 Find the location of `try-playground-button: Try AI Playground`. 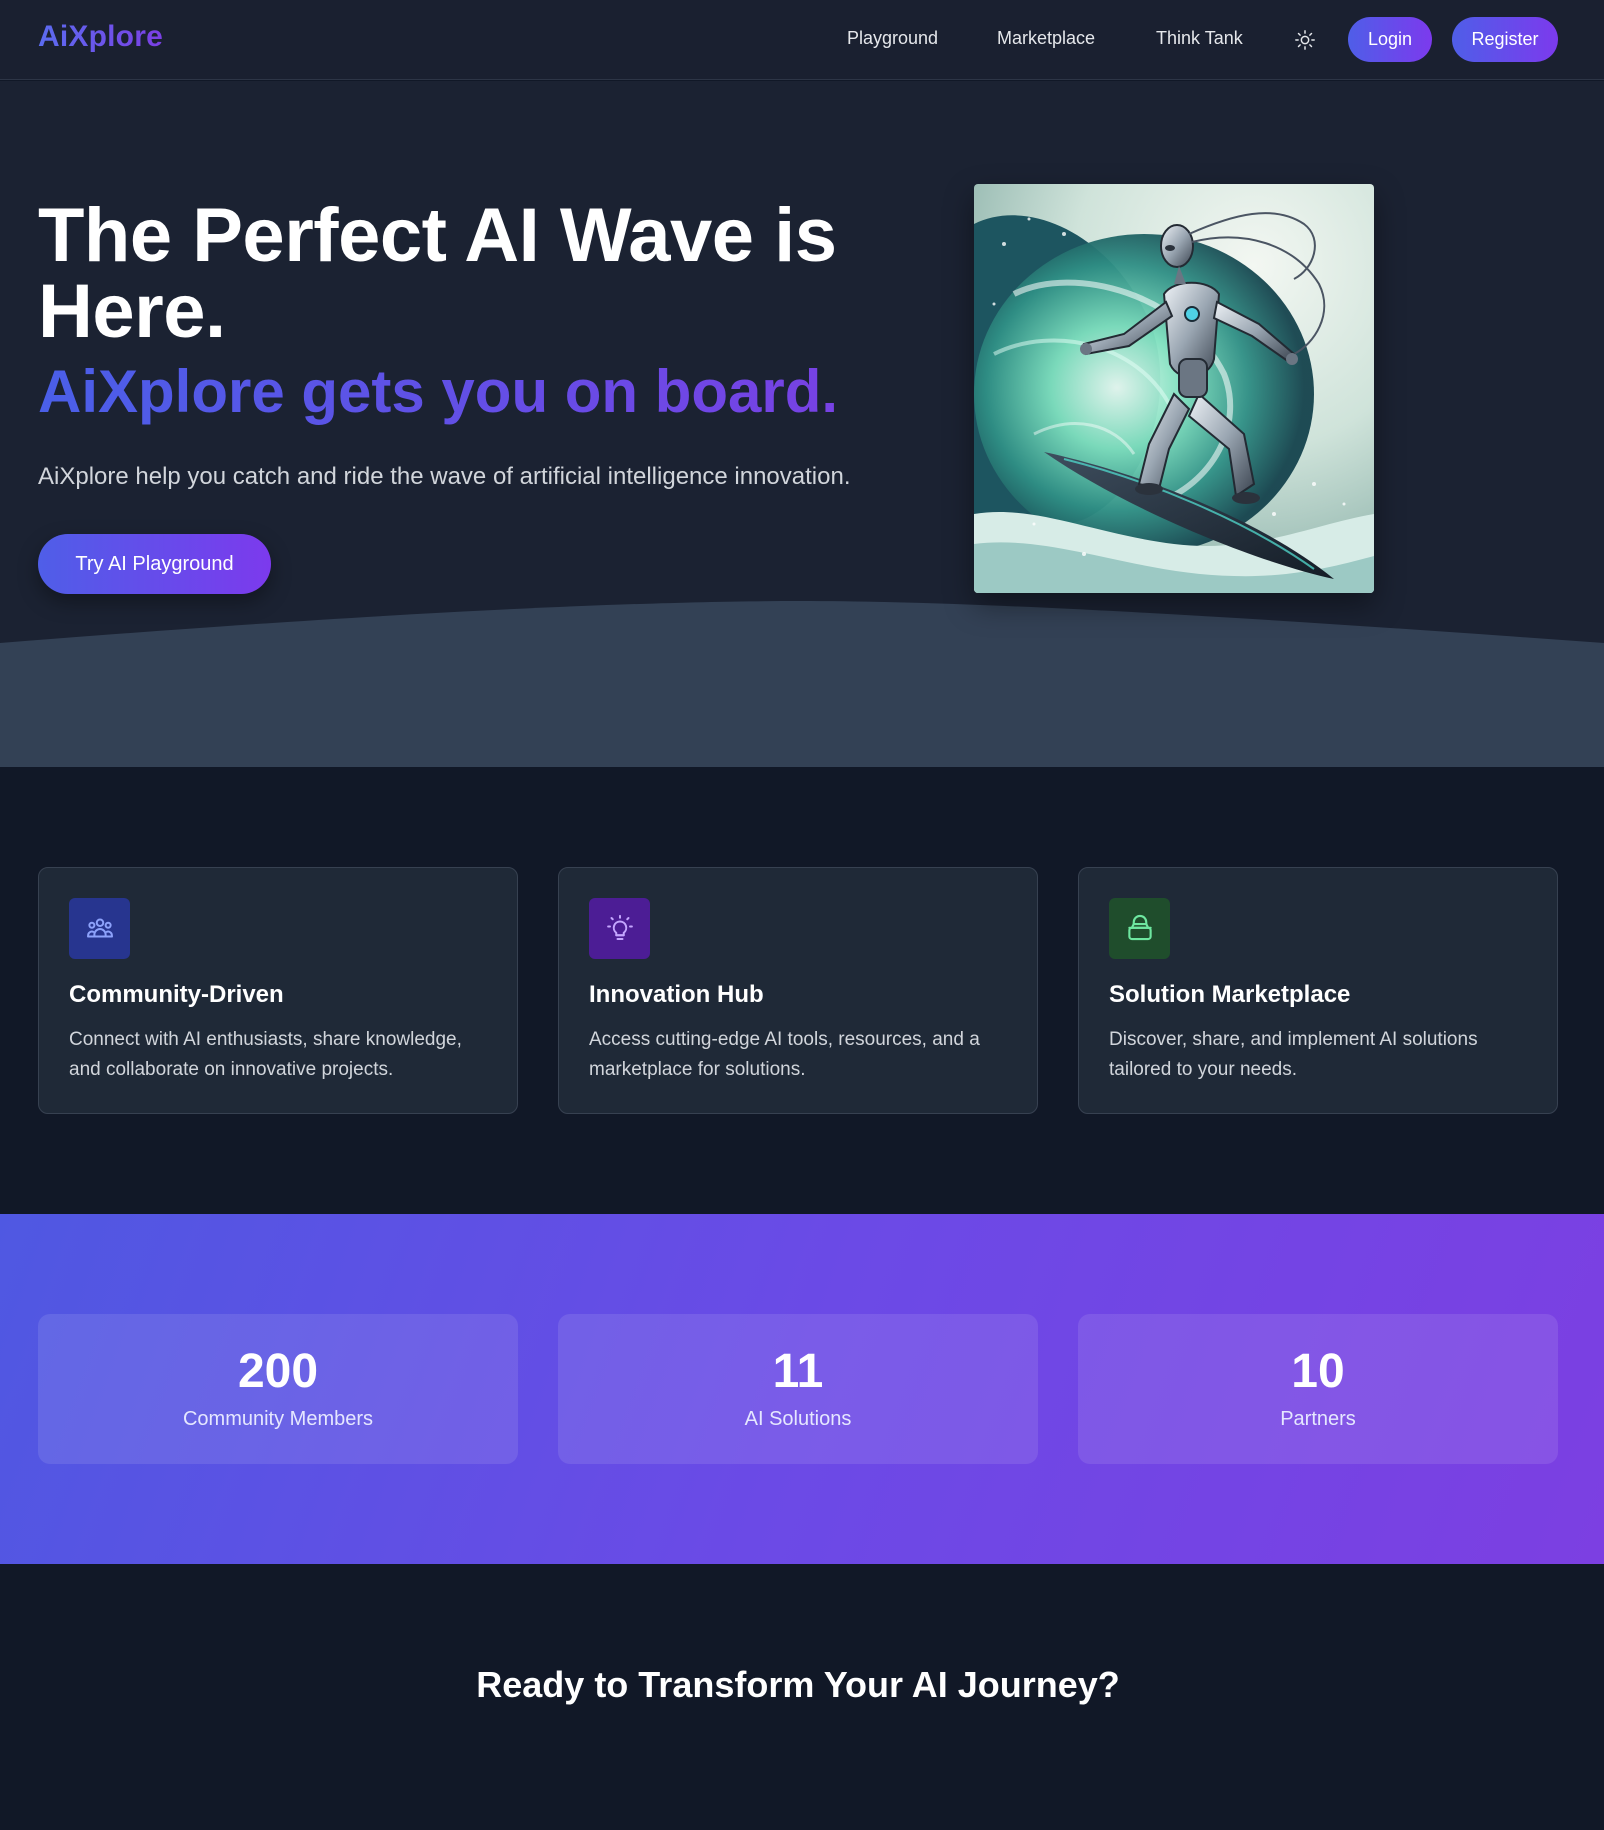

try-playground-button: Try AI Playground is located at coordinates (154, 564).